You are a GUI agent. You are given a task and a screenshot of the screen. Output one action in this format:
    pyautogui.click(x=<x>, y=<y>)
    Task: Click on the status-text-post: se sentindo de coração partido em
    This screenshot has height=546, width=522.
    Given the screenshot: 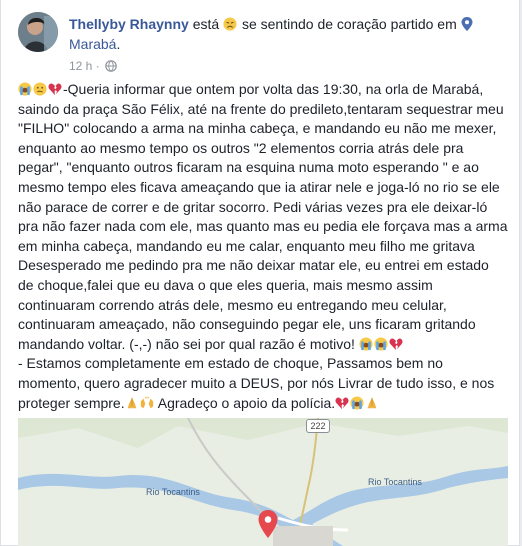 What is the action you would take?
    pyautogui.click(x=349, y=24)
    